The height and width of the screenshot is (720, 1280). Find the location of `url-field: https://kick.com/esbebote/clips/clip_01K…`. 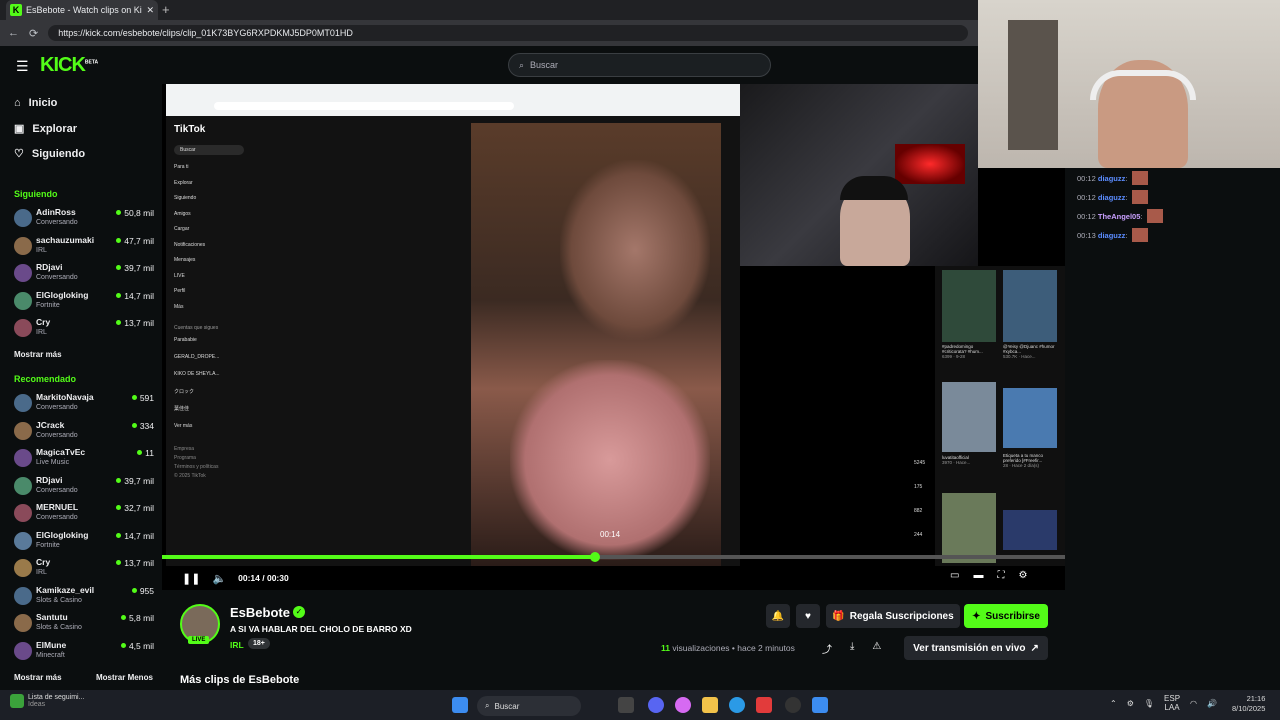

url-field: https://kick.com/esbebote/clips/clip_01K… is located at coordinates (508, 33).